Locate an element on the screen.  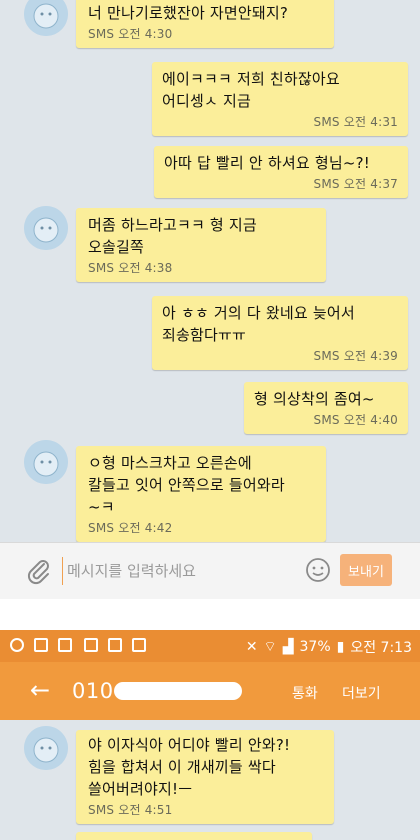
message-bubble: 형 의상착의 좀여~ SMS 오전 4:40 is located at coordinates (326, 408).